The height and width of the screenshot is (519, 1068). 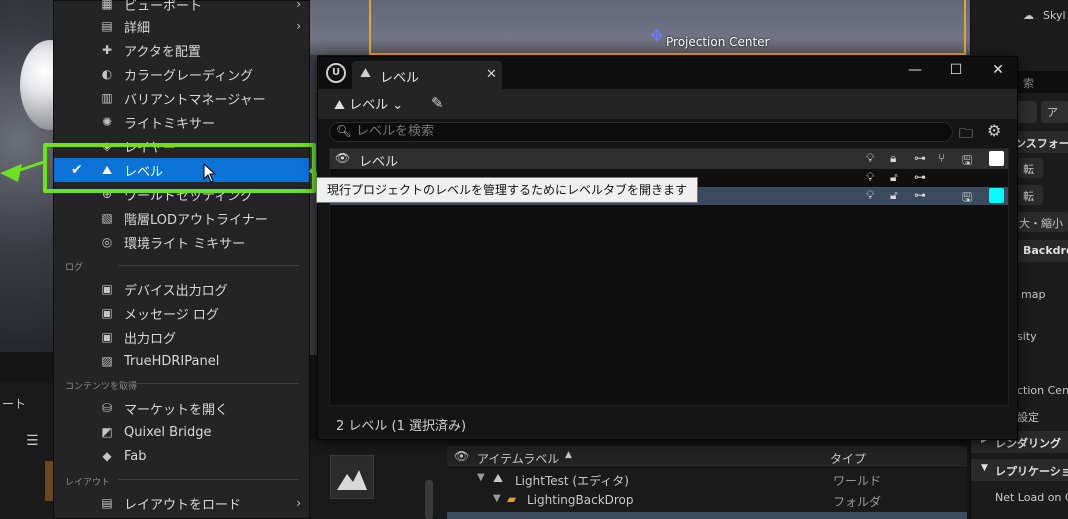 What do you see at coordinates (1019, 17) in the screenshot?
I see `details-actor-row: ☁ Skyl` at bounding box center [1019, 17].